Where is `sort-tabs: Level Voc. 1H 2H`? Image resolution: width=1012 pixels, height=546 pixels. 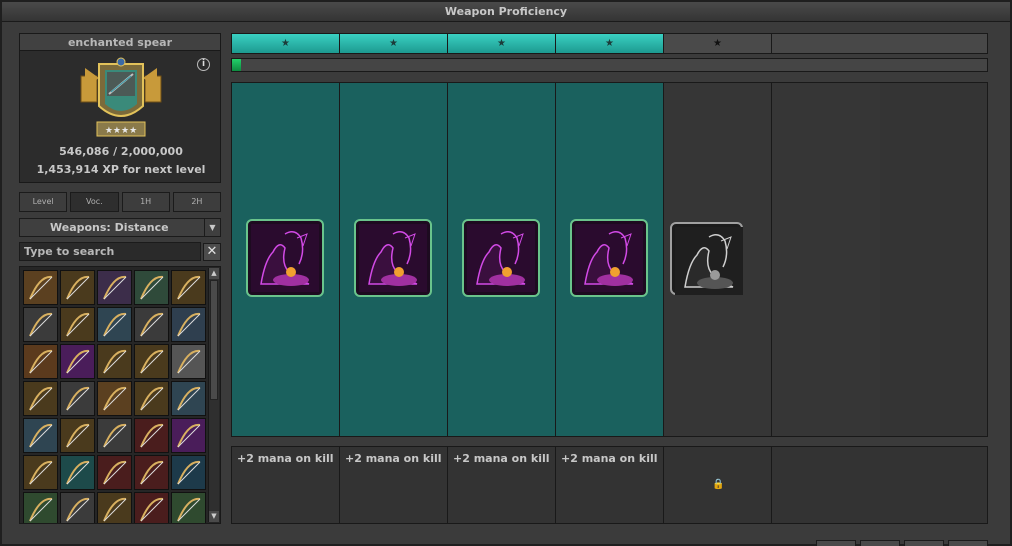
sort-tabs: Level Voc. 1H 2H is located at coordinates (120, 202).